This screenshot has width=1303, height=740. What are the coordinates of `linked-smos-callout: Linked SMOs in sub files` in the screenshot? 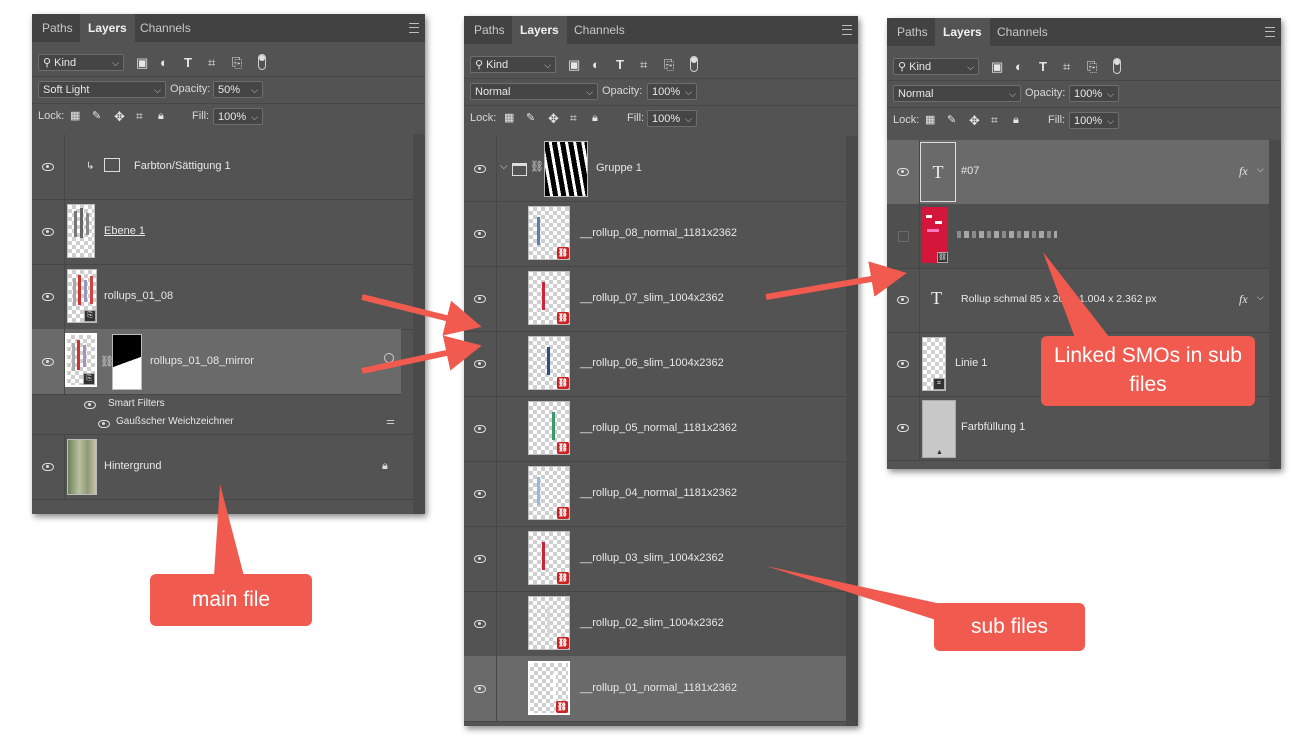 It's located at (1148, 371).